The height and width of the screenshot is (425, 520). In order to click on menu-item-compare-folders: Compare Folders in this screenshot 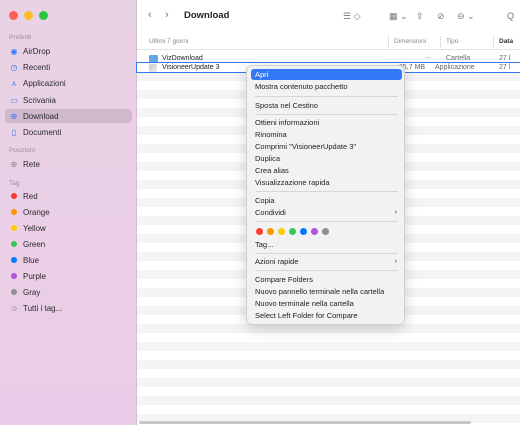, I will do `click(326, 279)`.